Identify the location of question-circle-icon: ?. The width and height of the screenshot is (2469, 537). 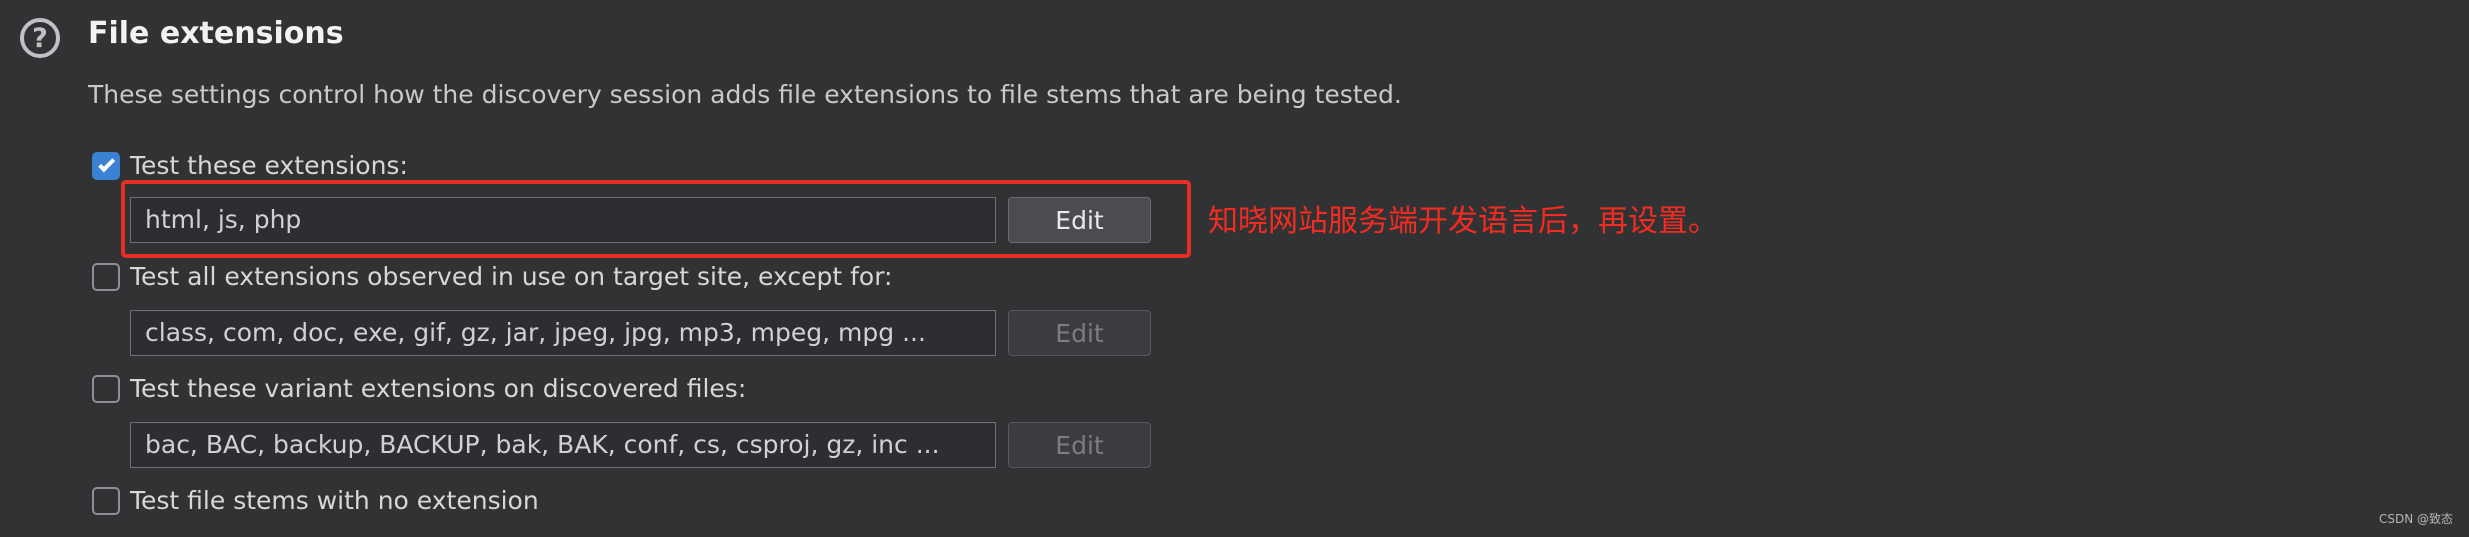
(40, 38).